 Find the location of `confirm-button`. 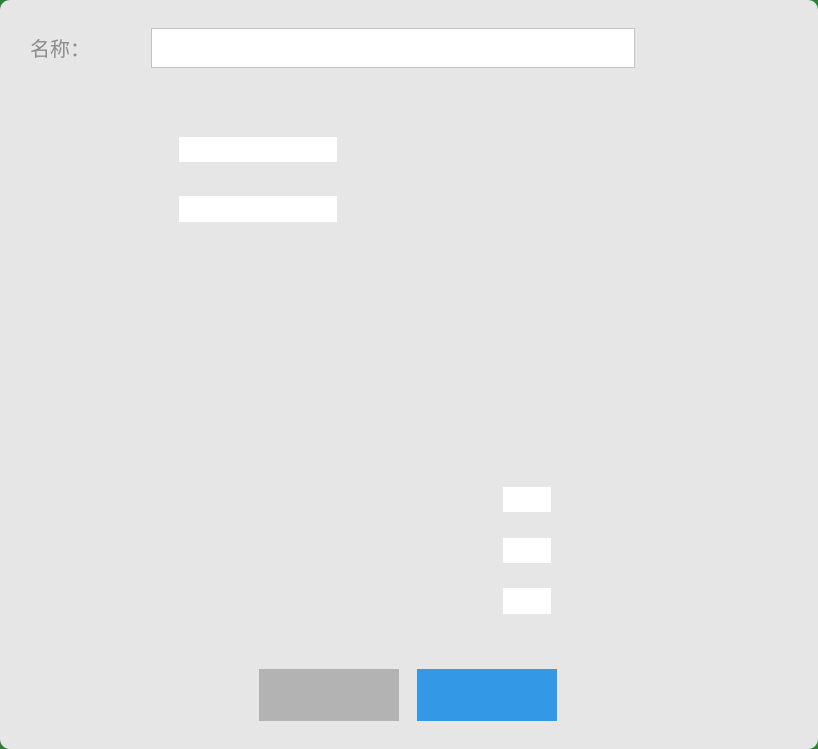

confirm-button is located at coordinates (487, 695).